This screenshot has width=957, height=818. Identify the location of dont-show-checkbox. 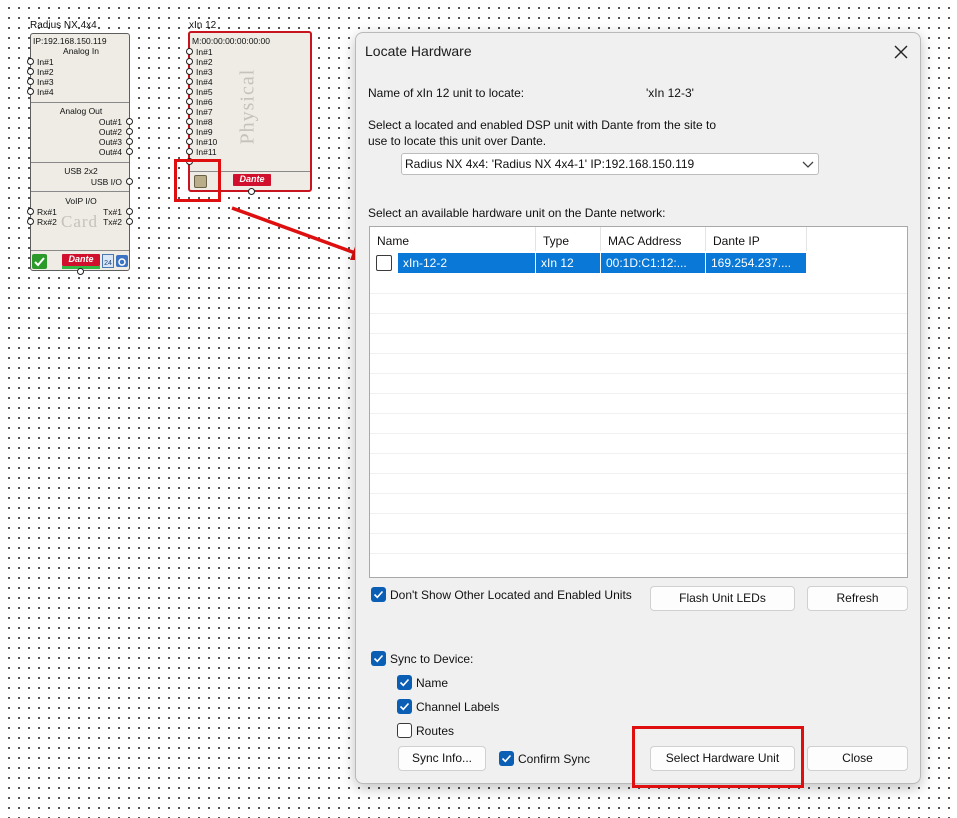
(378, 594).